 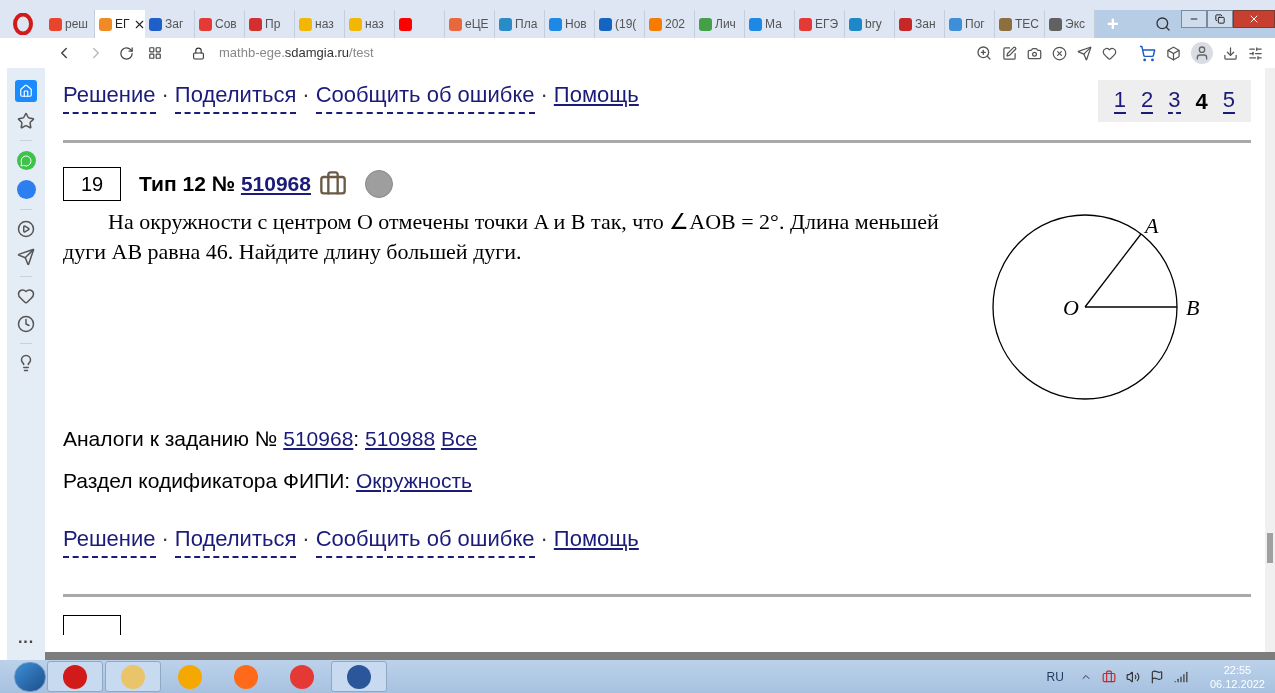 What do you see at coordinates (1055, 676) in the screenshot?
I see `language-indicator: RU` at bounding box center [1055, 676].